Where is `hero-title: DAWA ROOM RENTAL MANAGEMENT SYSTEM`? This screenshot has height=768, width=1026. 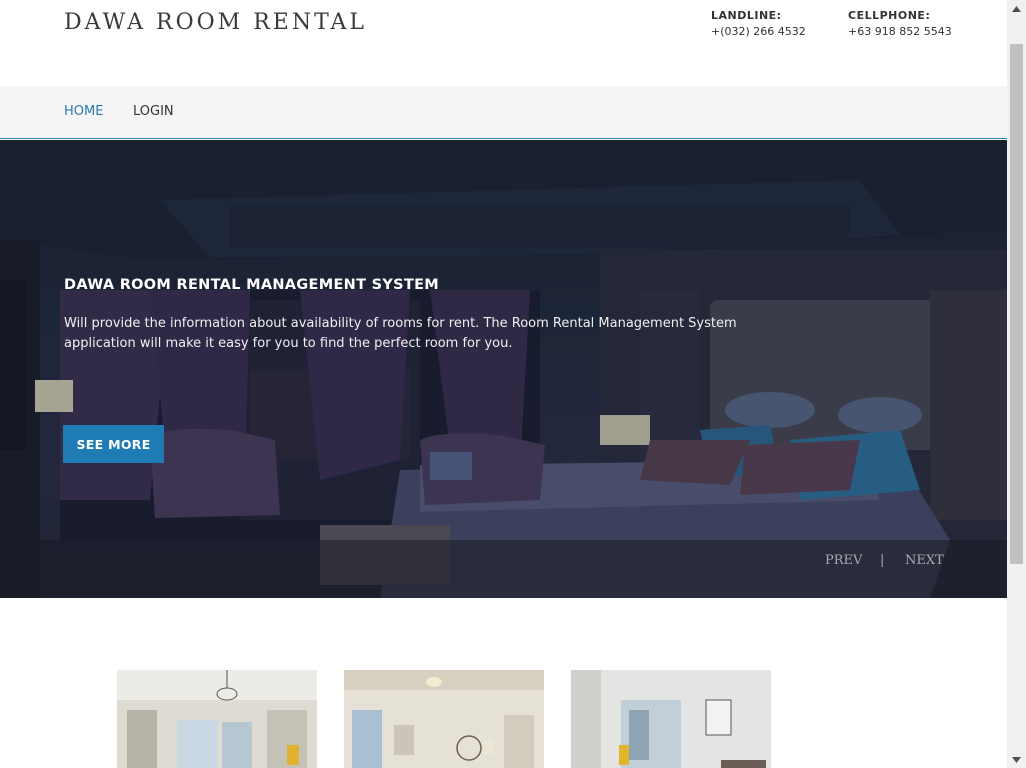 hero-title: DAWA ROOM RENTAL MANAGEMENT SYSTEM is located at coordinates (252, 285).